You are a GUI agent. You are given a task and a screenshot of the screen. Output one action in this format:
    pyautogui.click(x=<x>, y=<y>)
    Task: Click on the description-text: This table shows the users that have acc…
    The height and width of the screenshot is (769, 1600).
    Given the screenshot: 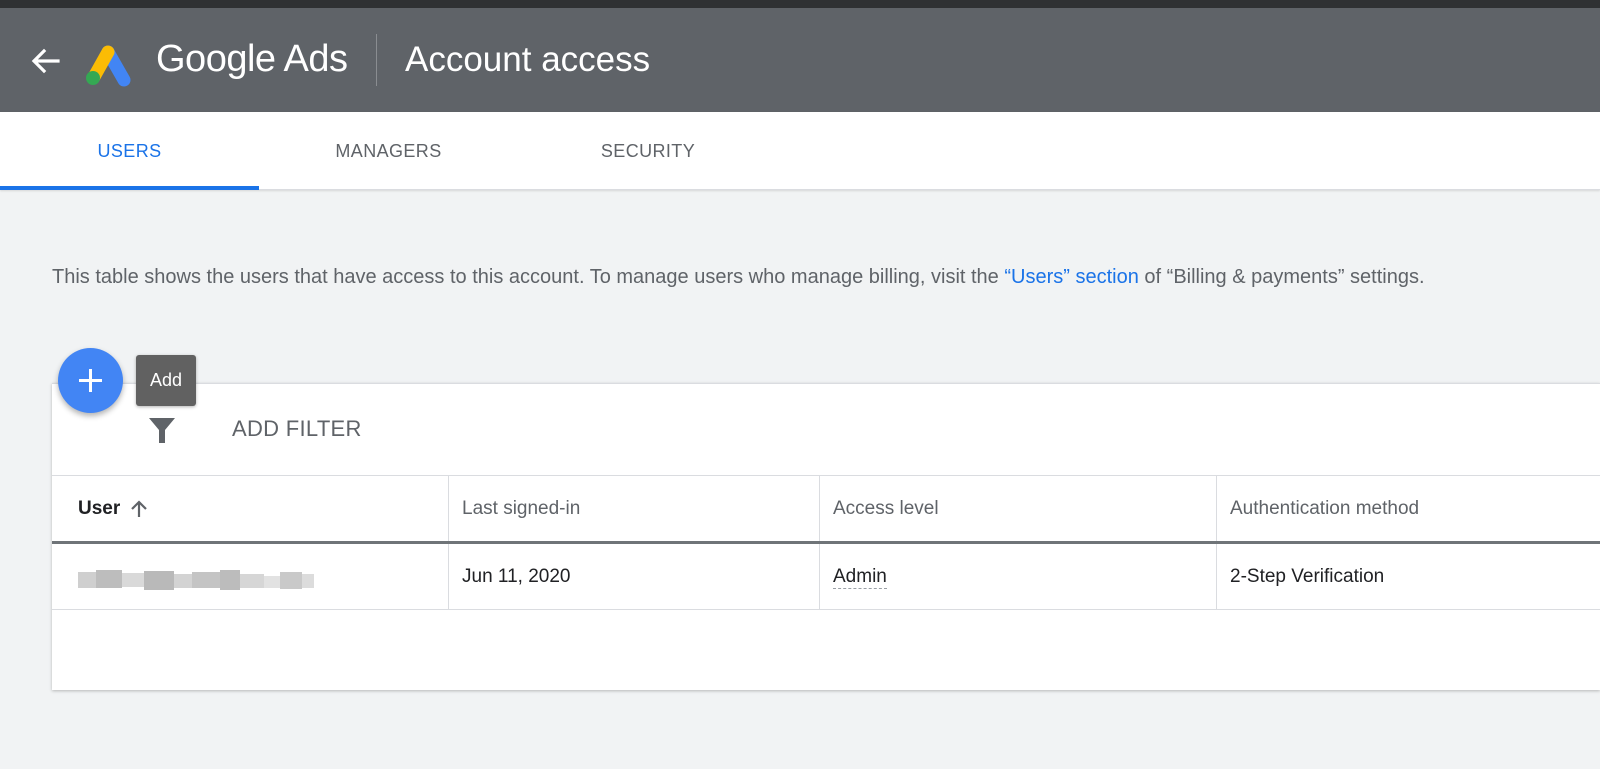 What is the action you would take?
    pyautogui.click(x=738, y=277)
    